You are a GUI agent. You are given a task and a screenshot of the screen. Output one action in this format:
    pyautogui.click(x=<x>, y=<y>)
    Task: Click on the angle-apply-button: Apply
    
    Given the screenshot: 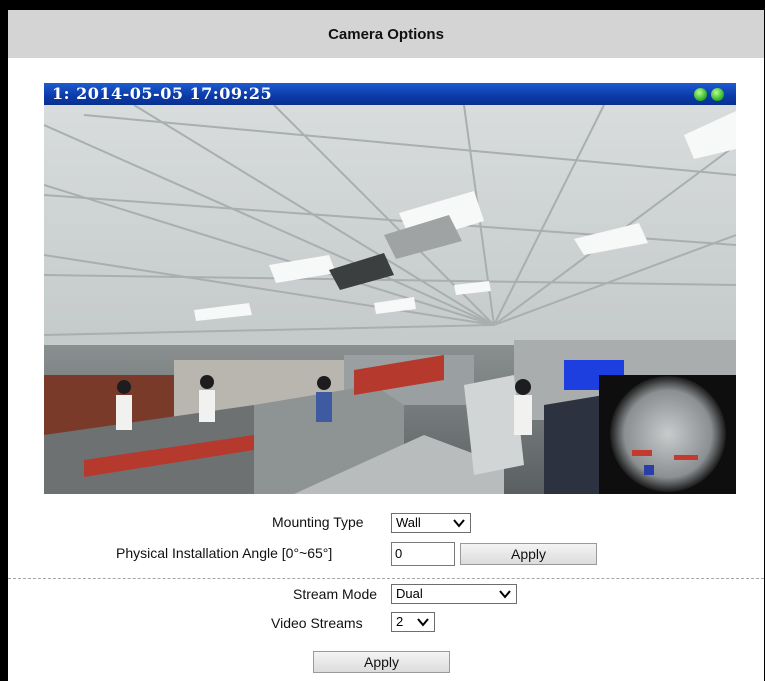 What is the action you would take?
    pyautogui.click(x=528, y=554)
    